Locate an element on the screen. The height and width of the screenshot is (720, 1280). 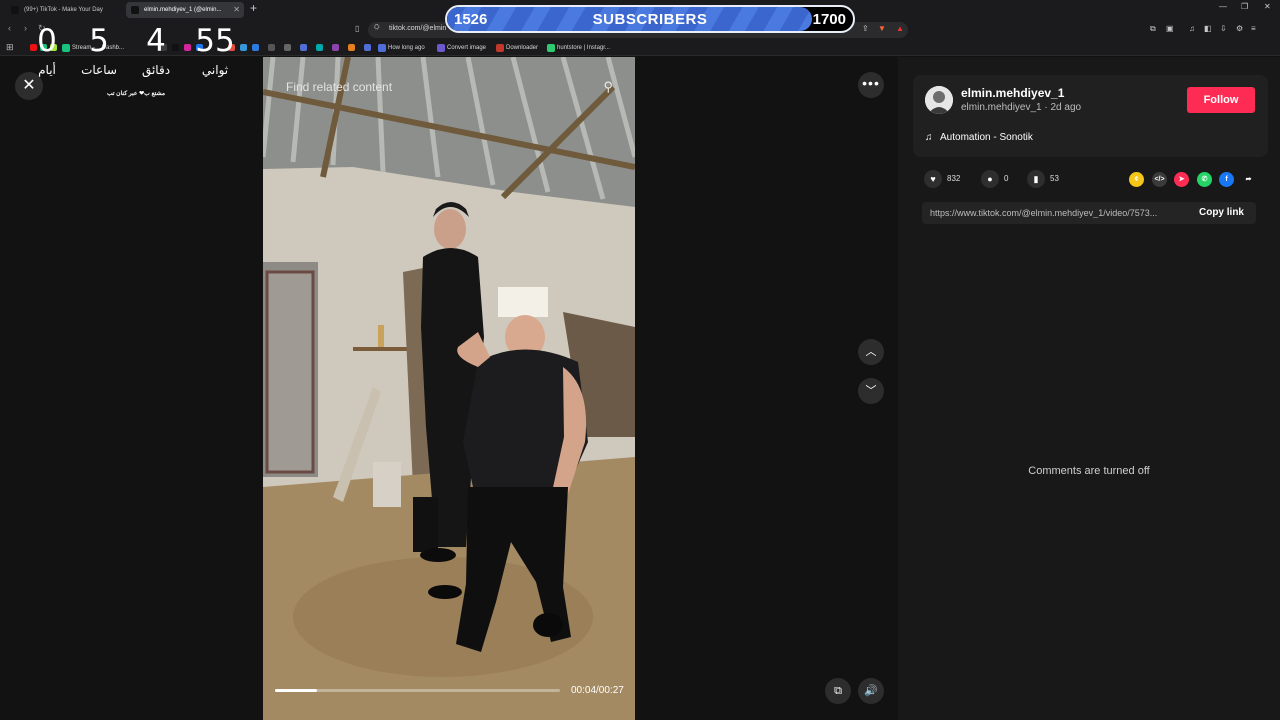
more-icon: ••• is located at coordinates (871, 83).